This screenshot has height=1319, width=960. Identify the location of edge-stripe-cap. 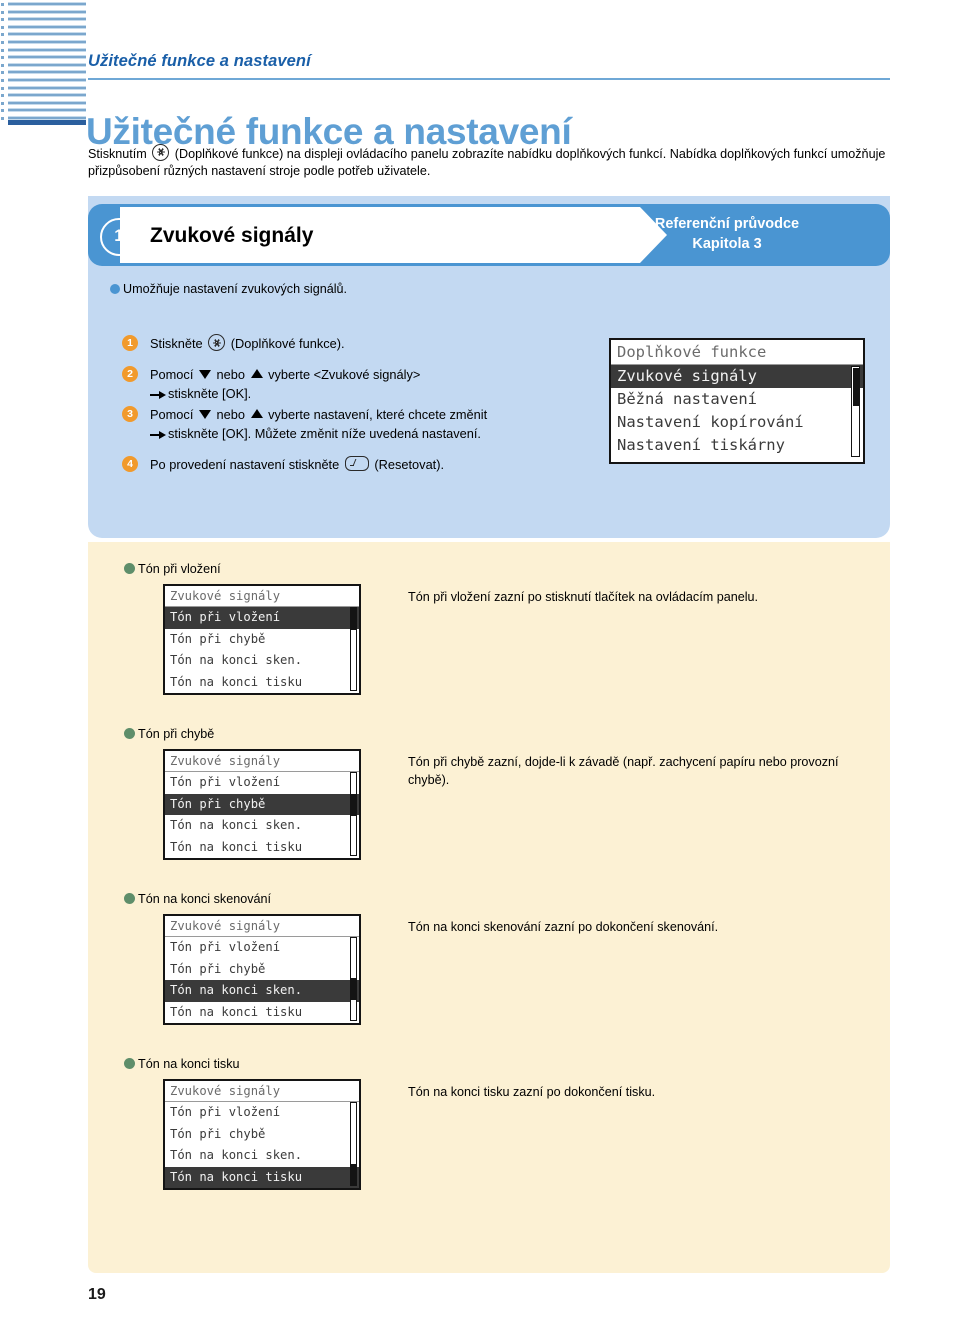
(47, 122).